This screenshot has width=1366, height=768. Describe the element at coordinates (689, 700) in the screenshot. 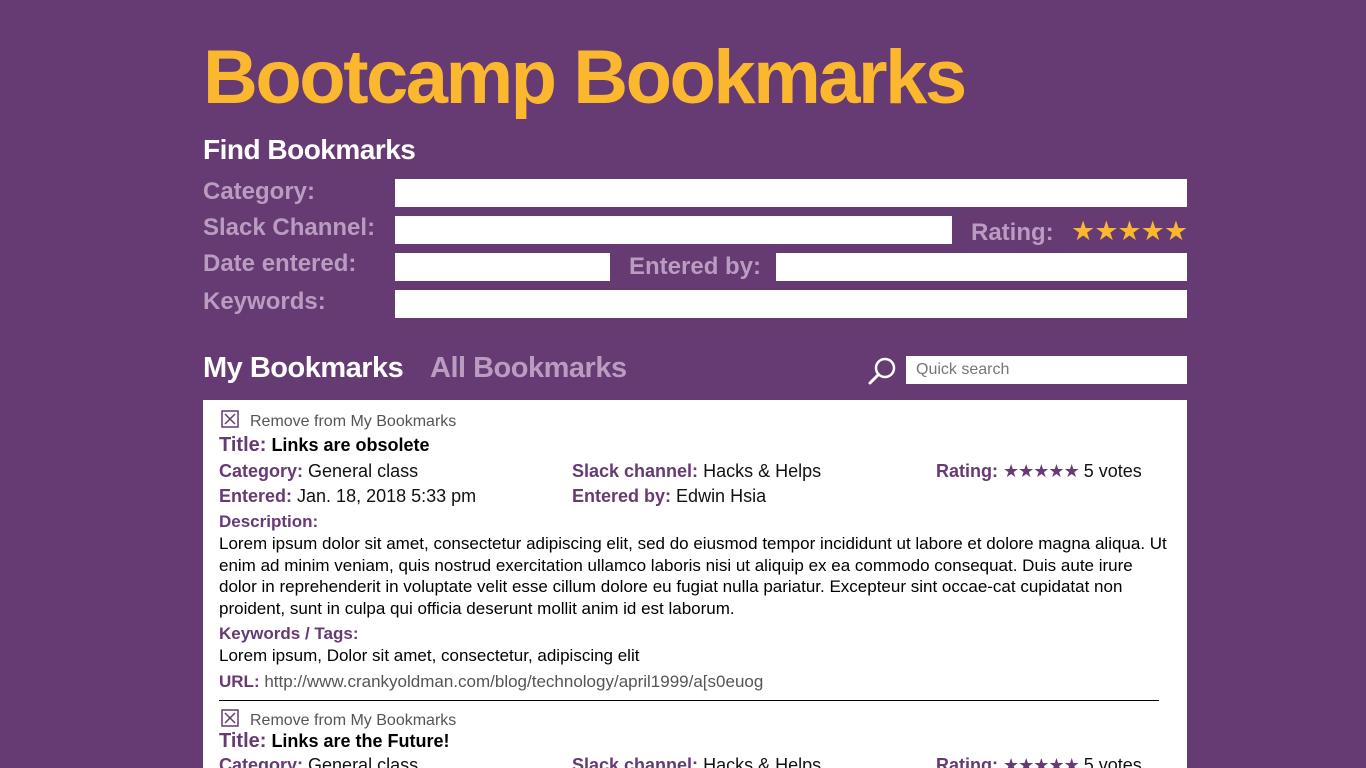

I see `bookmark-divider` at that location.